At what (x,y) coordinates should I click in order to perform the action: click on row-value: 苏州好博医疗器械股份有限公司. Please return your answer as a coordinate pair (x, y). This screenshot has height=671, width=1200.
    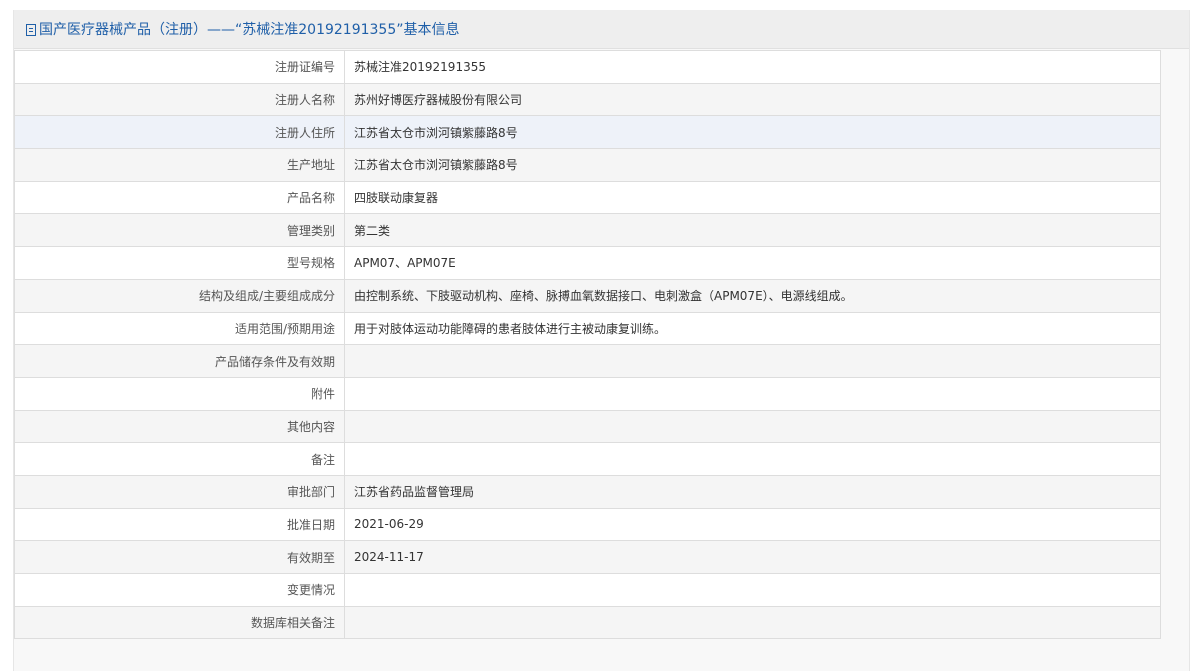
    Looking at the image, I should click on (752, 99).